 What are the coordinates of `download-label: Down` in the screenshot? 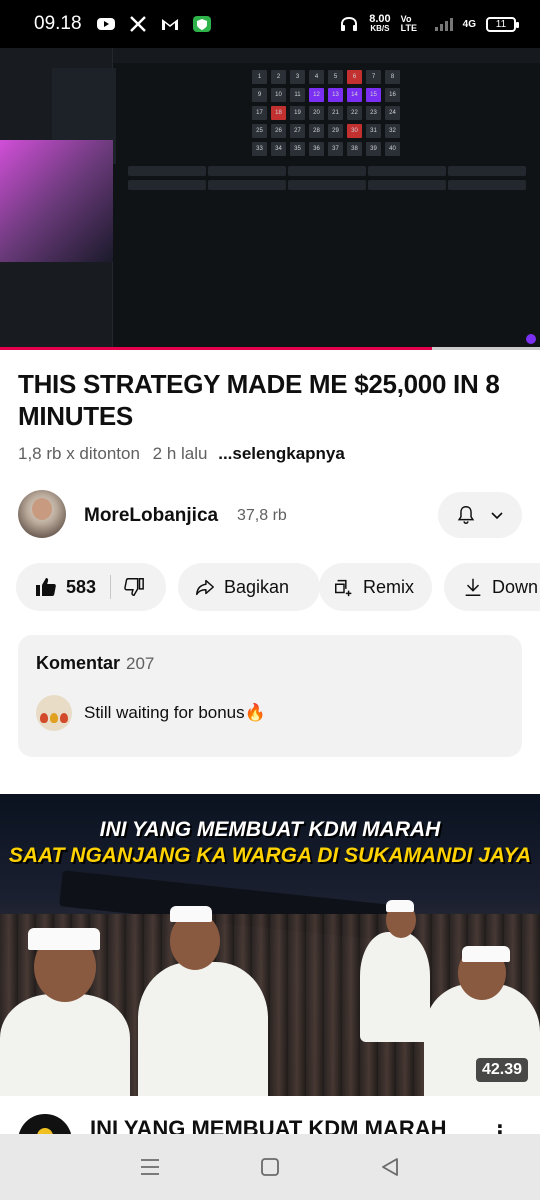 It's located at (515, 586).